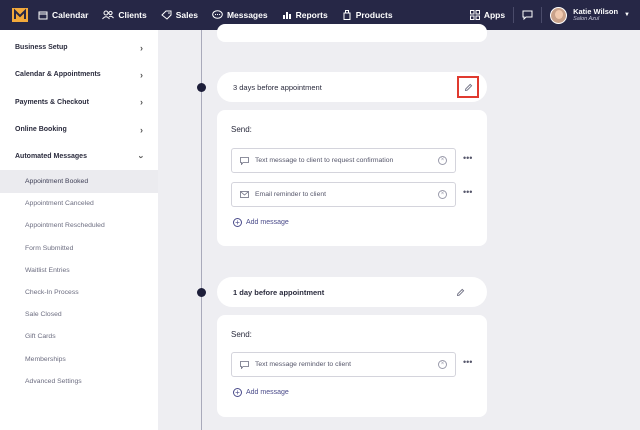 This screenshot has width=640, height=430. What do you see at coordinates (79, 381) in the screenshot?
I see `sidebar-item-advanced-settings: Advanced Settings` at bounding box center [79, 381].